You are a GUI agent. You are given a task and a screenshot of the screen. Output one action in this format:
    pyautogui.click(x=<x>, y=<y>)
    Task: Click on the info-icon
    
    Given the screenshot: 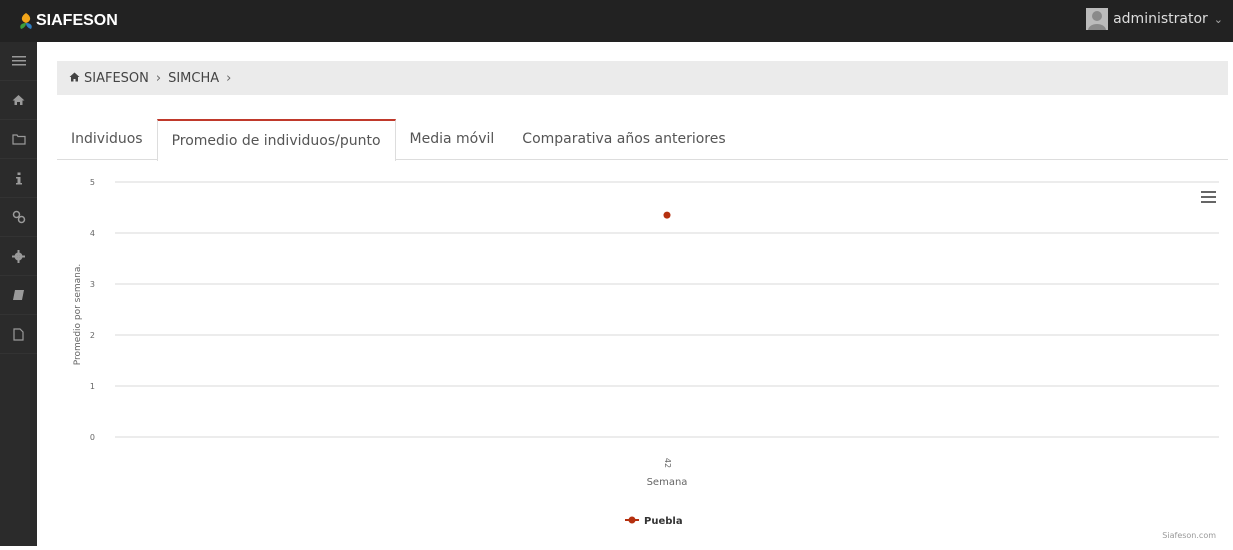 What is the action you would take?
    pyautogui.click(x=18, y=178)
    